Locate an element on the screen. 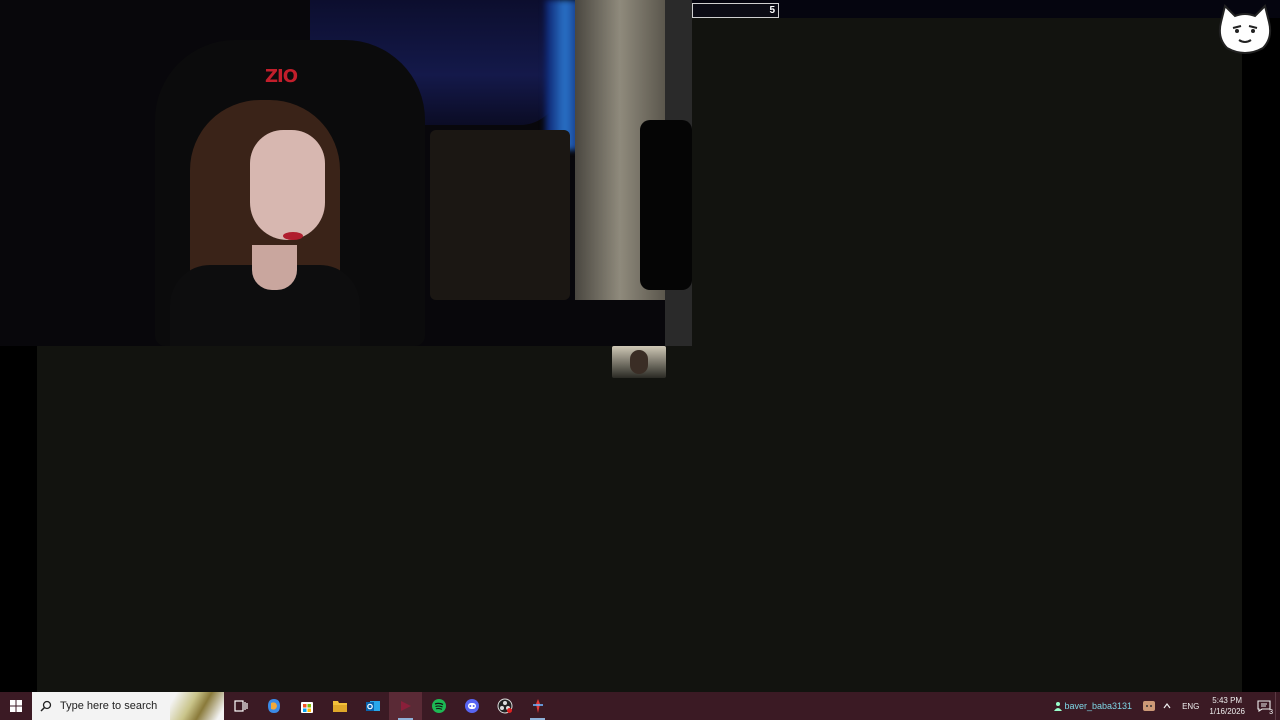 This screenshot has height=720, width=1280. copilot-icon is located at coordinates (273, 706).